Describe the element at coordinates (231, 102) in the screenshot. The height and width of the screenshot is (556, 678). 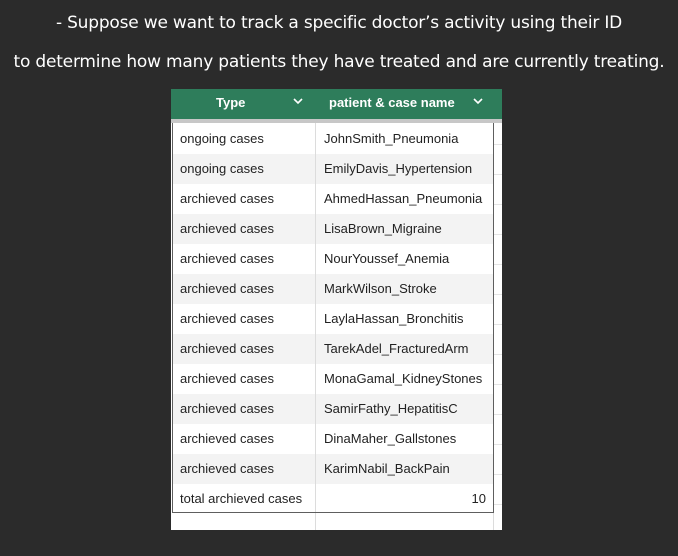
I see `column-header-label: Type` at that location.